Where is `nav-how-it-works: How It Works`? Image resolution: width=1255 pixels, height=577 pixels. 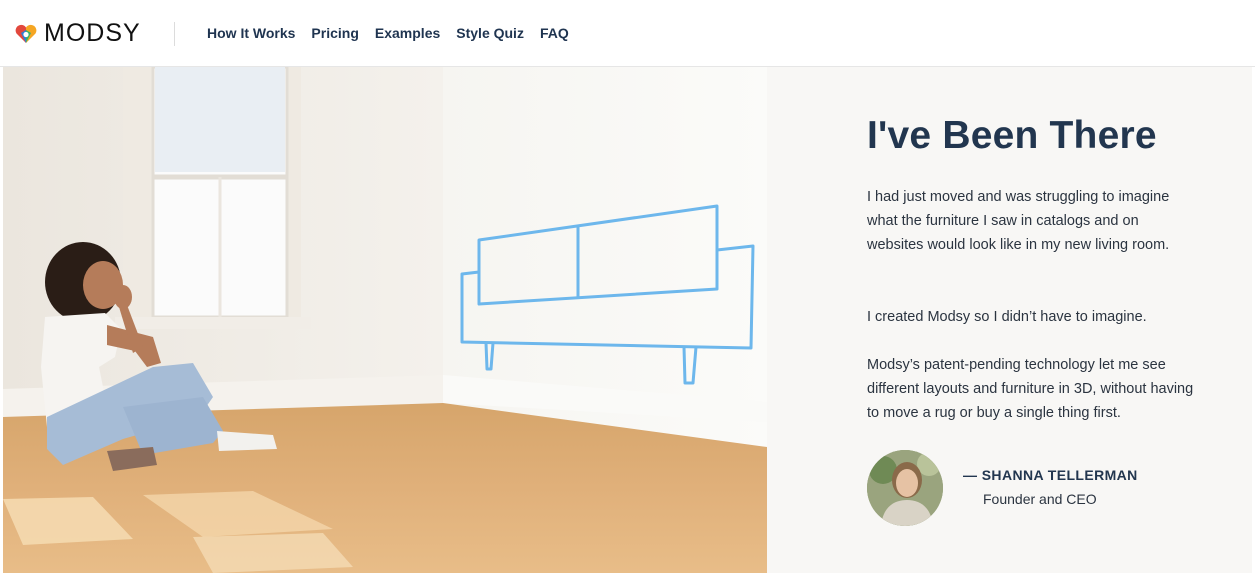
nav-how-it-works: How It Works is located at coordinates (251, 33).